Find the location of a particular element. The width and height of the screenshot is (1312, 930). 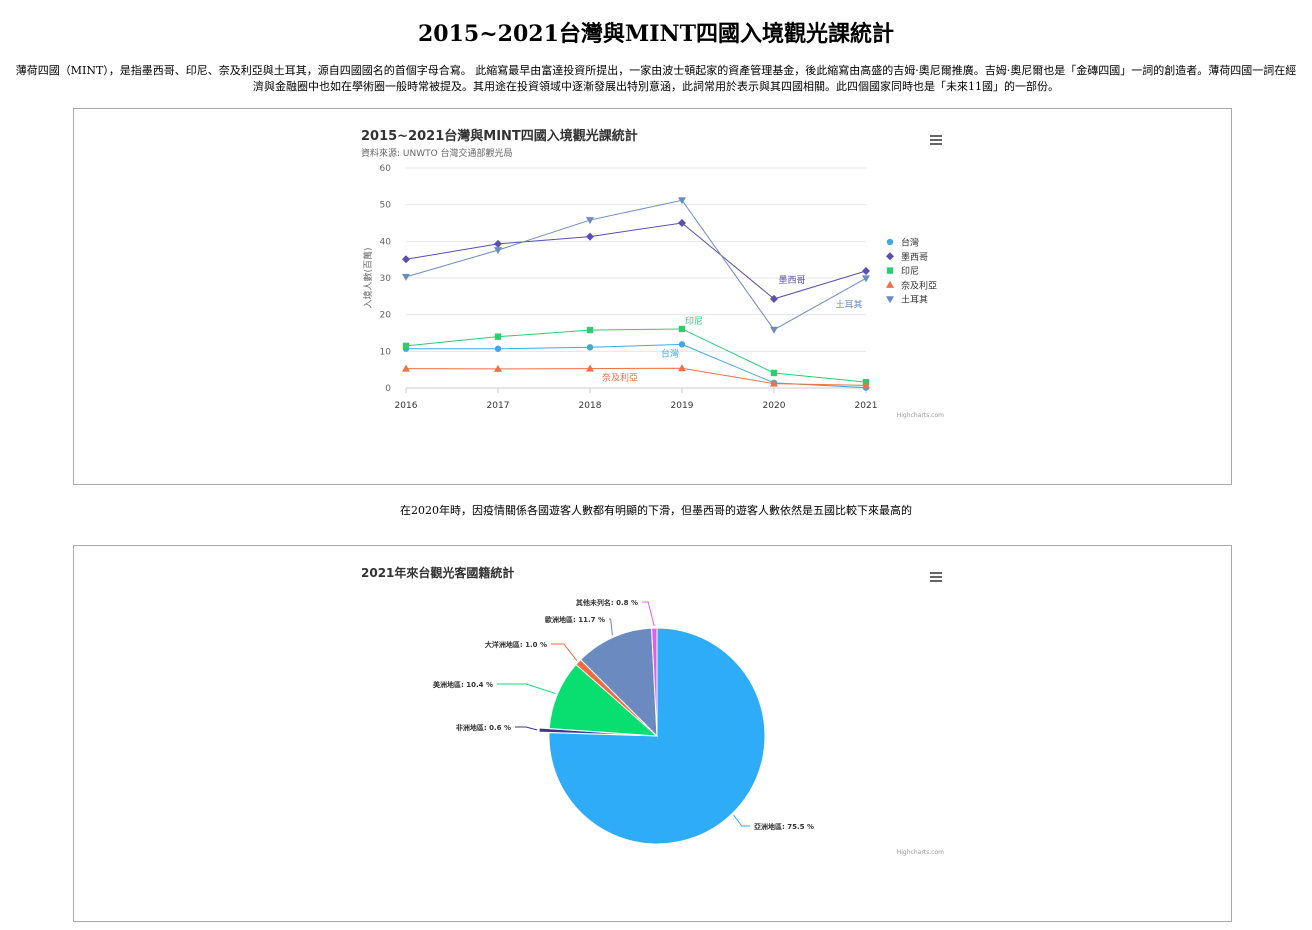

legend-item: 奈及利亞 is located at coordinates (911, 285).